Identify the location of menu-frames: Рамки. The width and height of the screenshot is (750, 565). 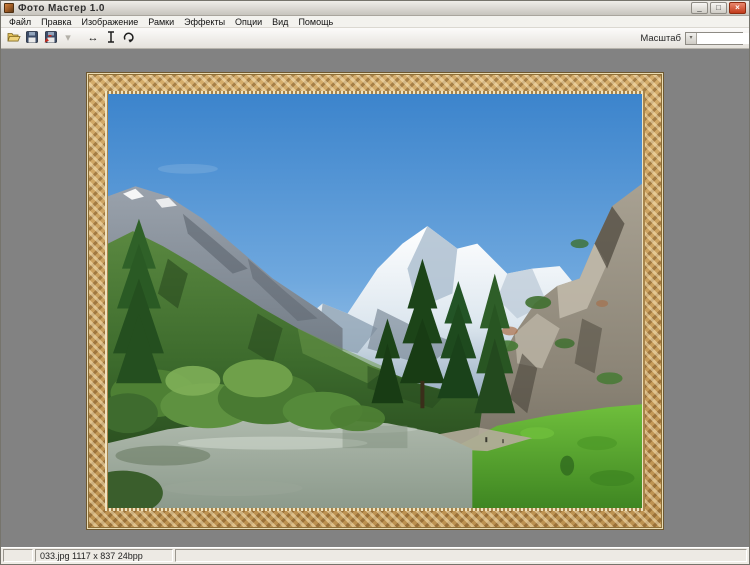
(161, 22).